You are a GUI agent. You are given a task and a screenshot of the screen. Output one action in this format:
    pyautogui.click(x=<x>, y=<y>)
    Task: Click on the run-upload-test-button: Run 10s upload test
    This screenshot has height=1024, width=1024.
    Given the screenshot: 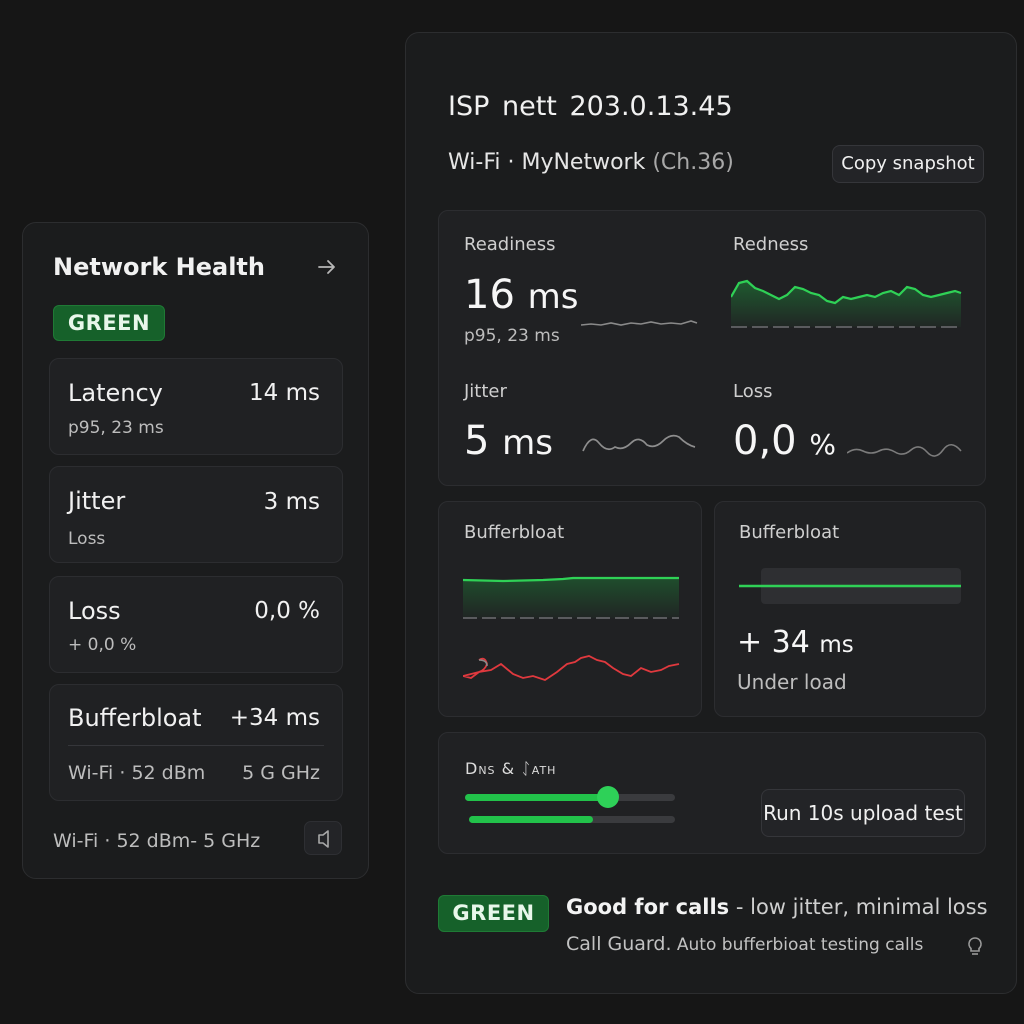 What is the action you would take?
    pyautogui.click(x=863, y=813)
    